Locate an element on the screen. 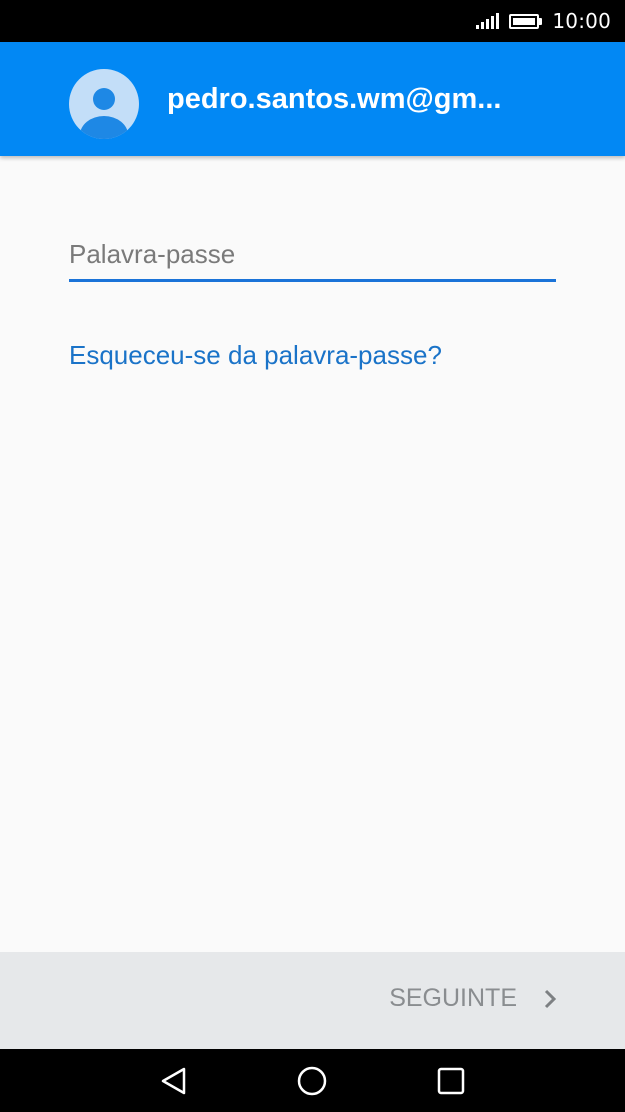 This screenshot has height=1112, width=625. next-button-label: SEGUINTE is located at coordinates (453, 998).